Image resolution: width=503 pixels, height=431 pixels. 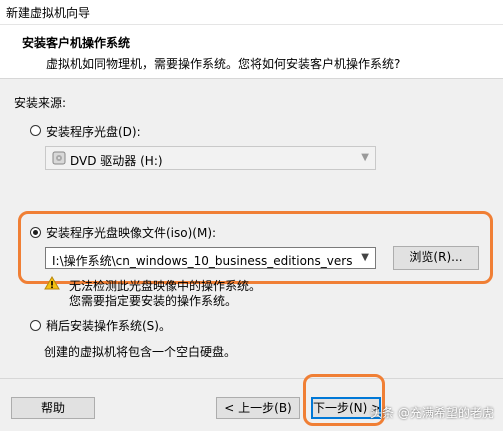 I want to click on watermark: 头条 @充满希望的老虎, so click(x=432, y=413).